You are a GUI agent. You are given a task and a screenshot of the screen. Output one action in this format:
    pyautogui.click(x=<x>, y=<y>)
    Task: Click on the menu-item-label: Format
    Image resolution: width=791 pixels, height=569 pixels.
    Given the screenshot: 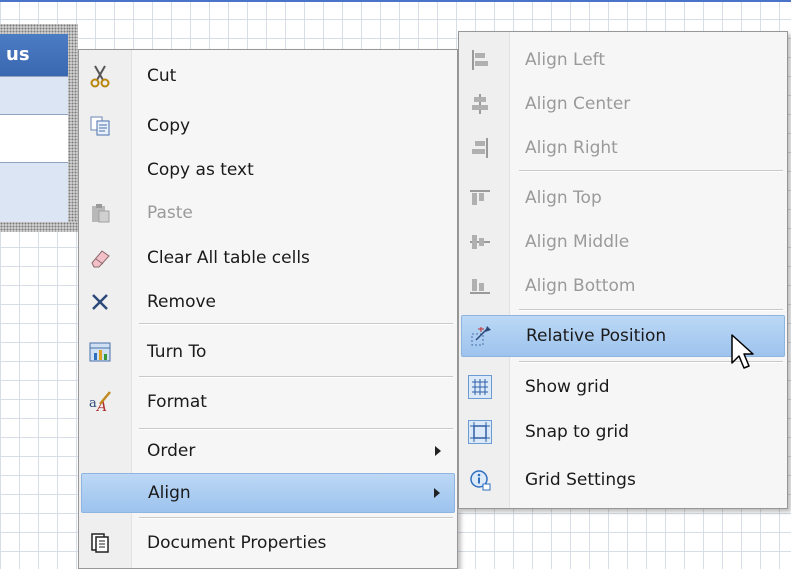 What is the action you would take?
    pyautogui.click(x=177, y=402)
    